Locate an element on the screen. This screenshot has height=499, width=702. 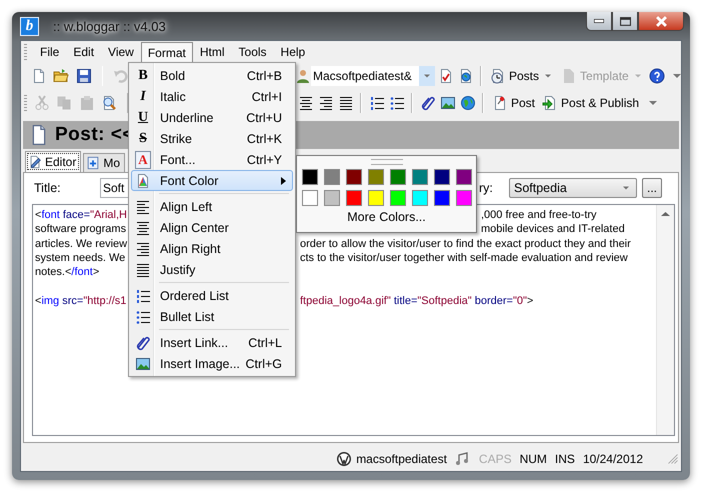
menu-item: Insert Image... Ctrl+G is located at coordinates (212, 363).